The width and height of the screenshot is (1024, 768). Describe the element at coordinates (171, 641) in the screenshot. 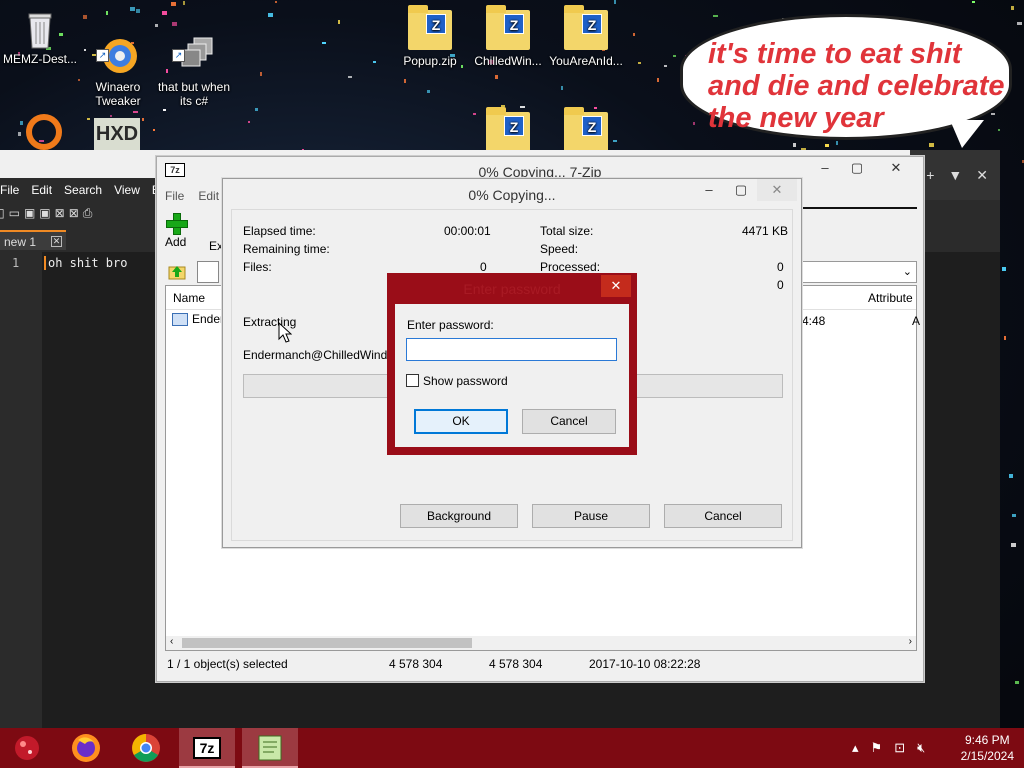

I see `scroll-left-icon: ‹` at that location.